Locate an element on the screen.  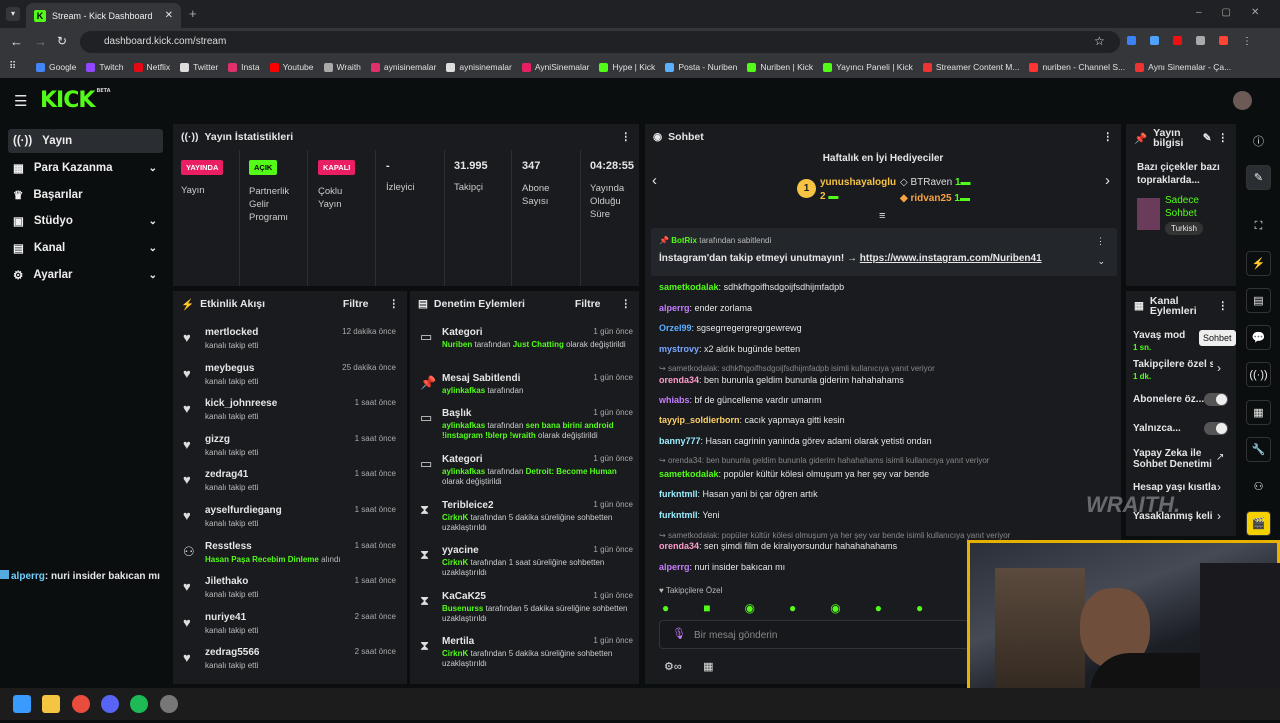
bookmark-item: Wraith is located at coordinates (342, 67).